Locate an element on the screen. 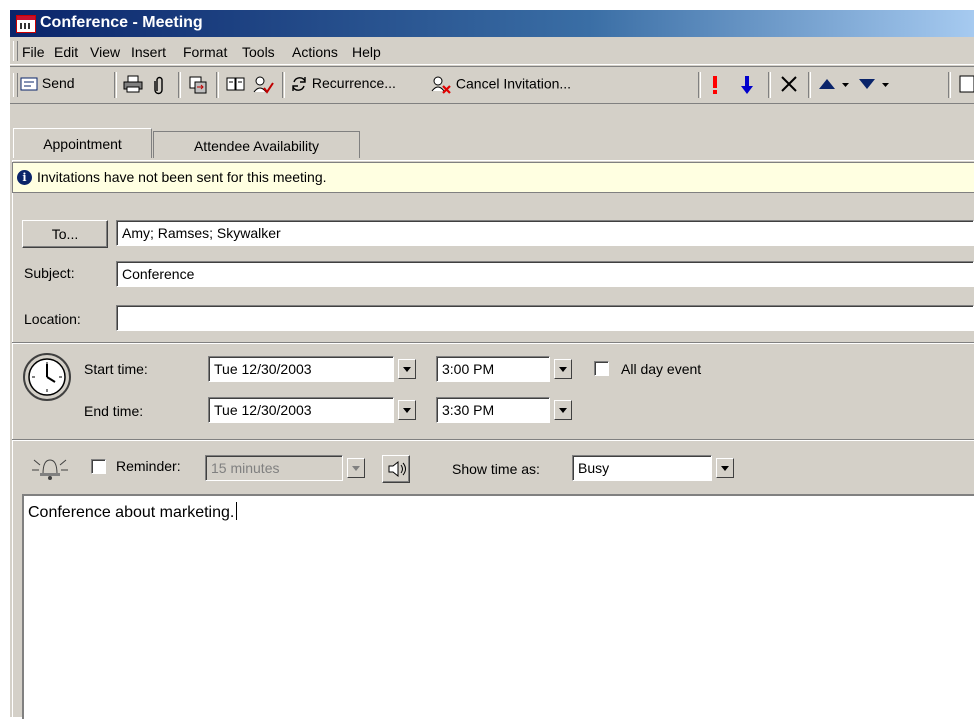  bell-icon is located at coordinates (50, 469).